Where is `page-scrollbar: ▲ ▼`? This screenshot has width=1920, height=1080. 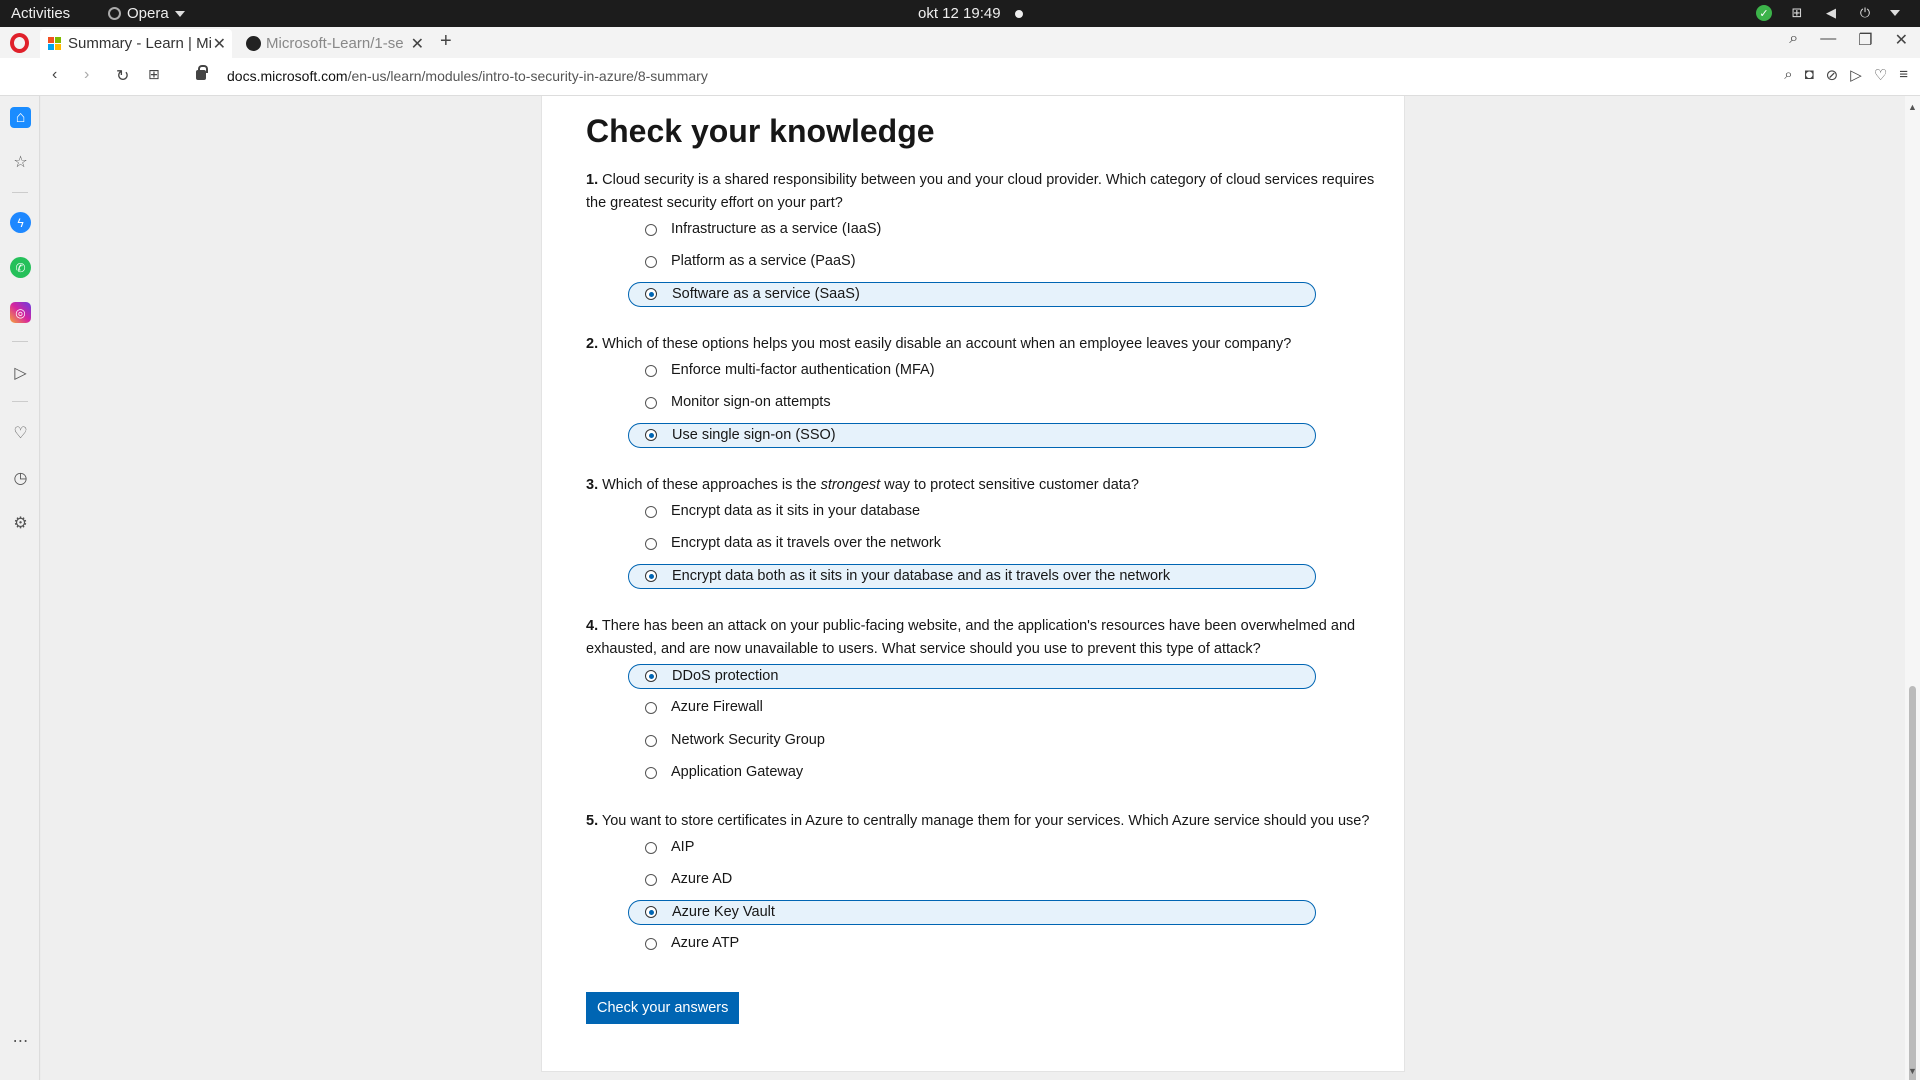
page-scrollbar: ▲ ▼ is located at coordinates (1912, 588).